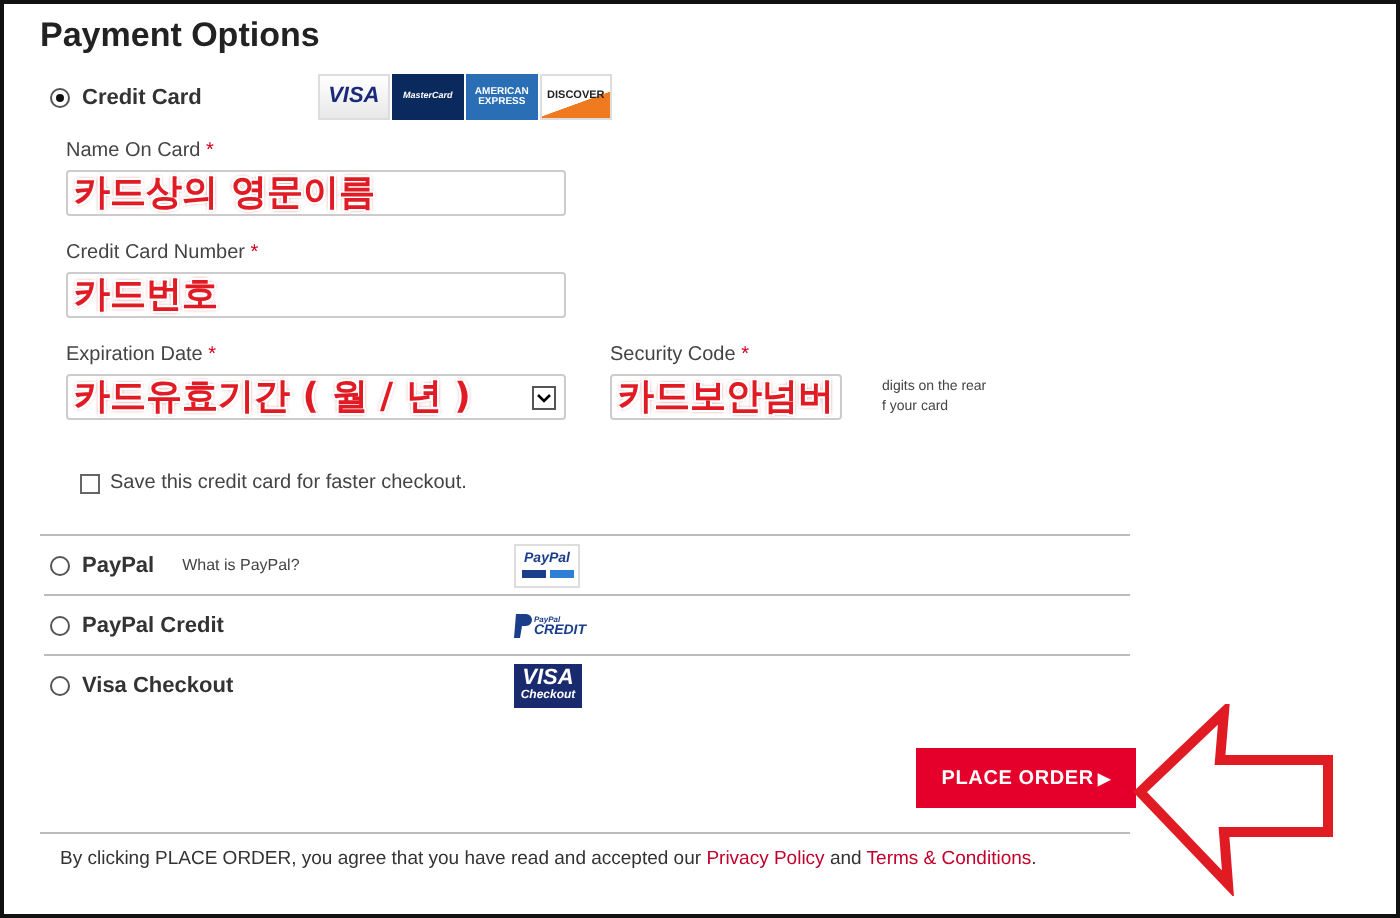  Describe the element at coordinates (126, 97) in the screenshot. I see `radio-option: Credit Card` at that location.